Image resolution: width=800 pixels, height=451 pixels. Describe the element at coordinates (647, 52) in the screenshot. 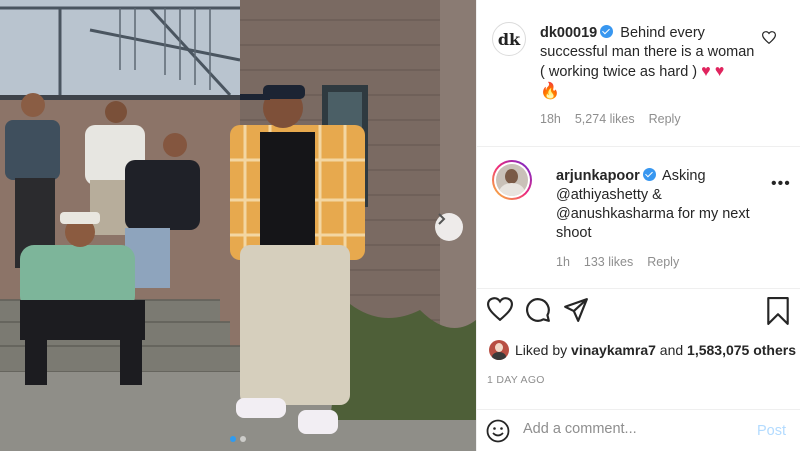

I see `comment-text-line2: successful man there is a woman` at that location.